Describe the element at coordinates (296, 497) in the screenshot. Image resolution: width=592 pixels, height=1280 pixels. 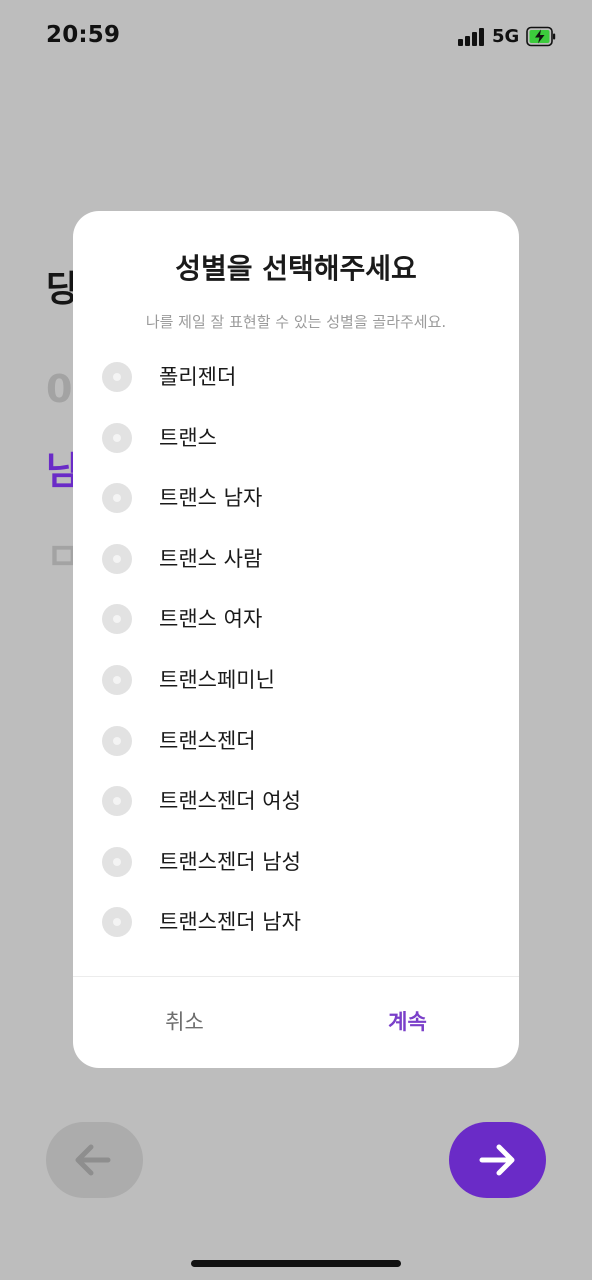
I see `gender-option: 트랜스 남자` at that location.